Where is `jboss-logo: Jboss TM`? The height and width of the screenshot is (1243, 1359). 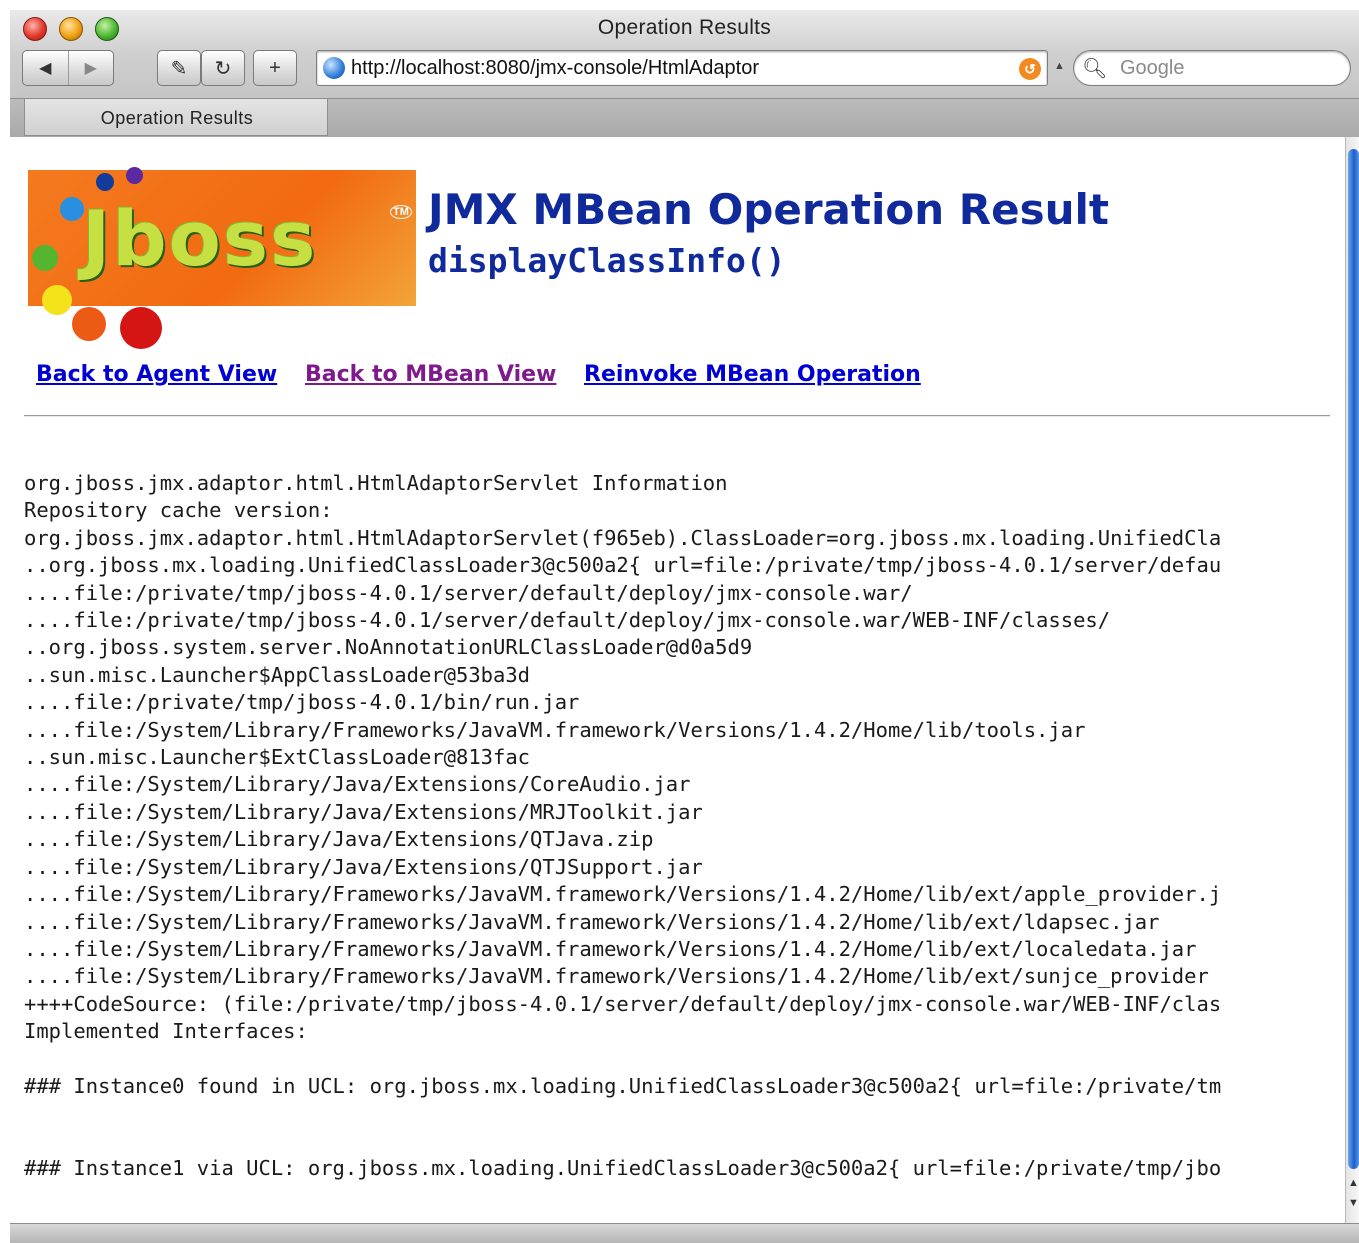 jboss-logo: Jboss TM is located at coordinates (223, 253).